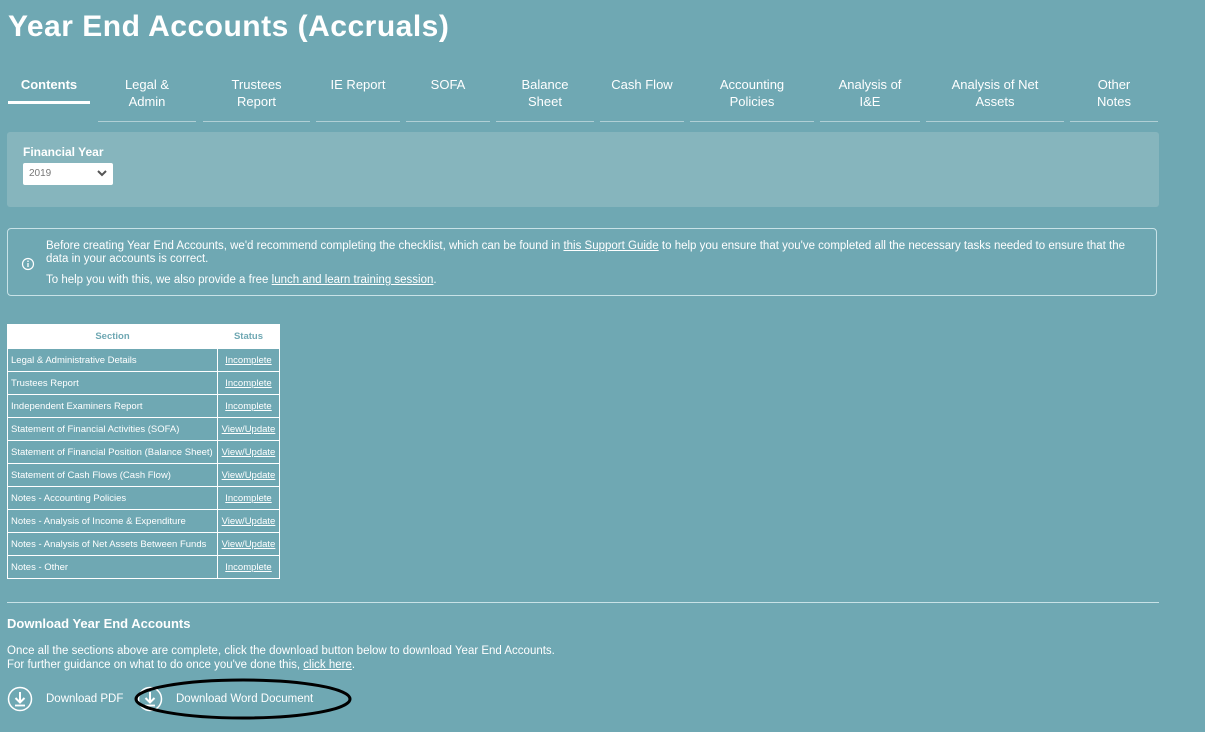 The width and height of the screenshot is (1205, 732). I want to click on tab-label: Legal & Admin, so click(147, 93).